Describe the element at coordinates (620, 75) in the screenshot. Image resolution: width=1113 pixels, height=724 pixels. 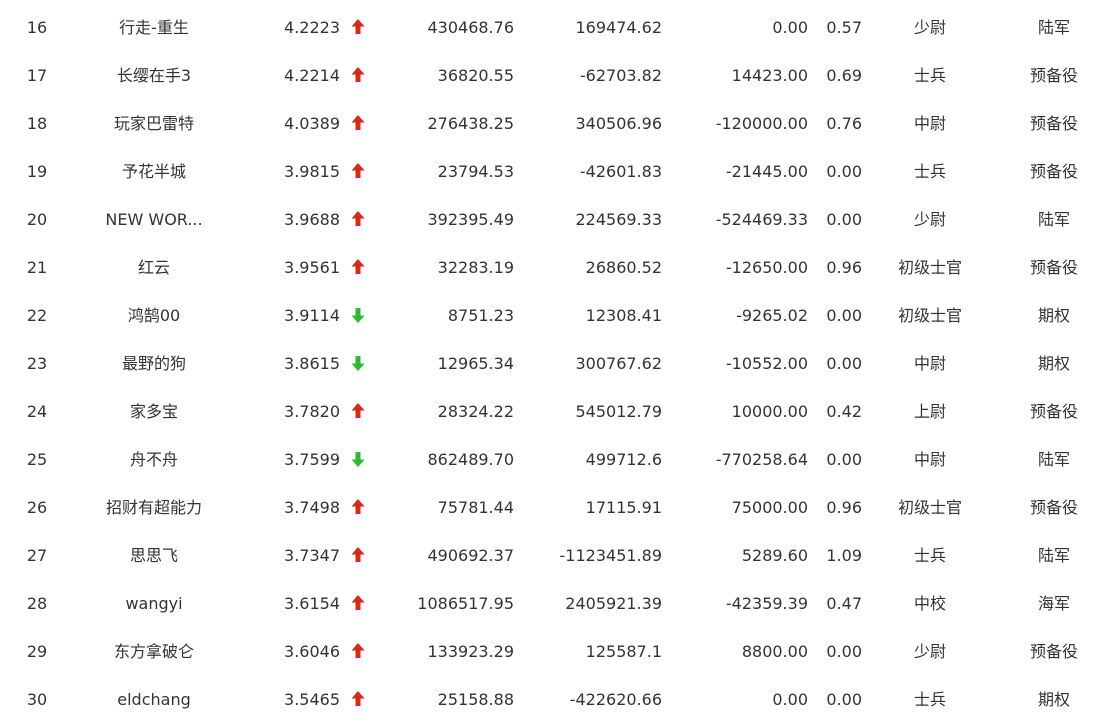
I see `value2-cell: -62703.82` at that location.